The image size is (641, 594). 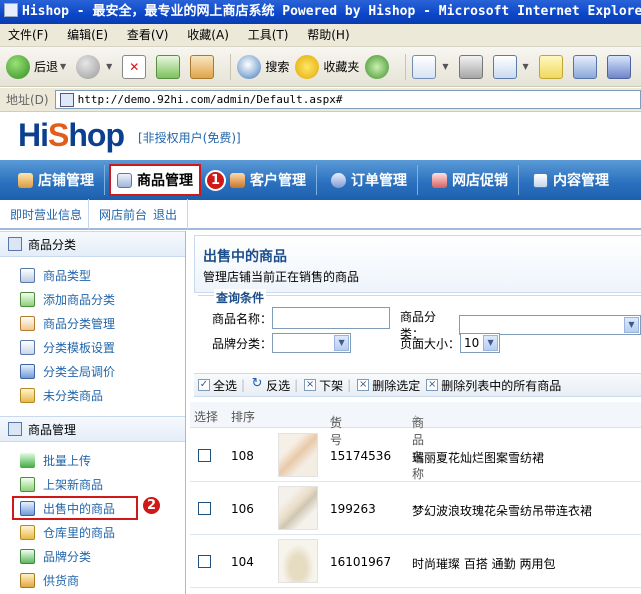 What do you see at coordinates (92, 429) in the screenshot?
I see `sidebar-section-product-management: 商品管理` at bounding box center [92, 429].